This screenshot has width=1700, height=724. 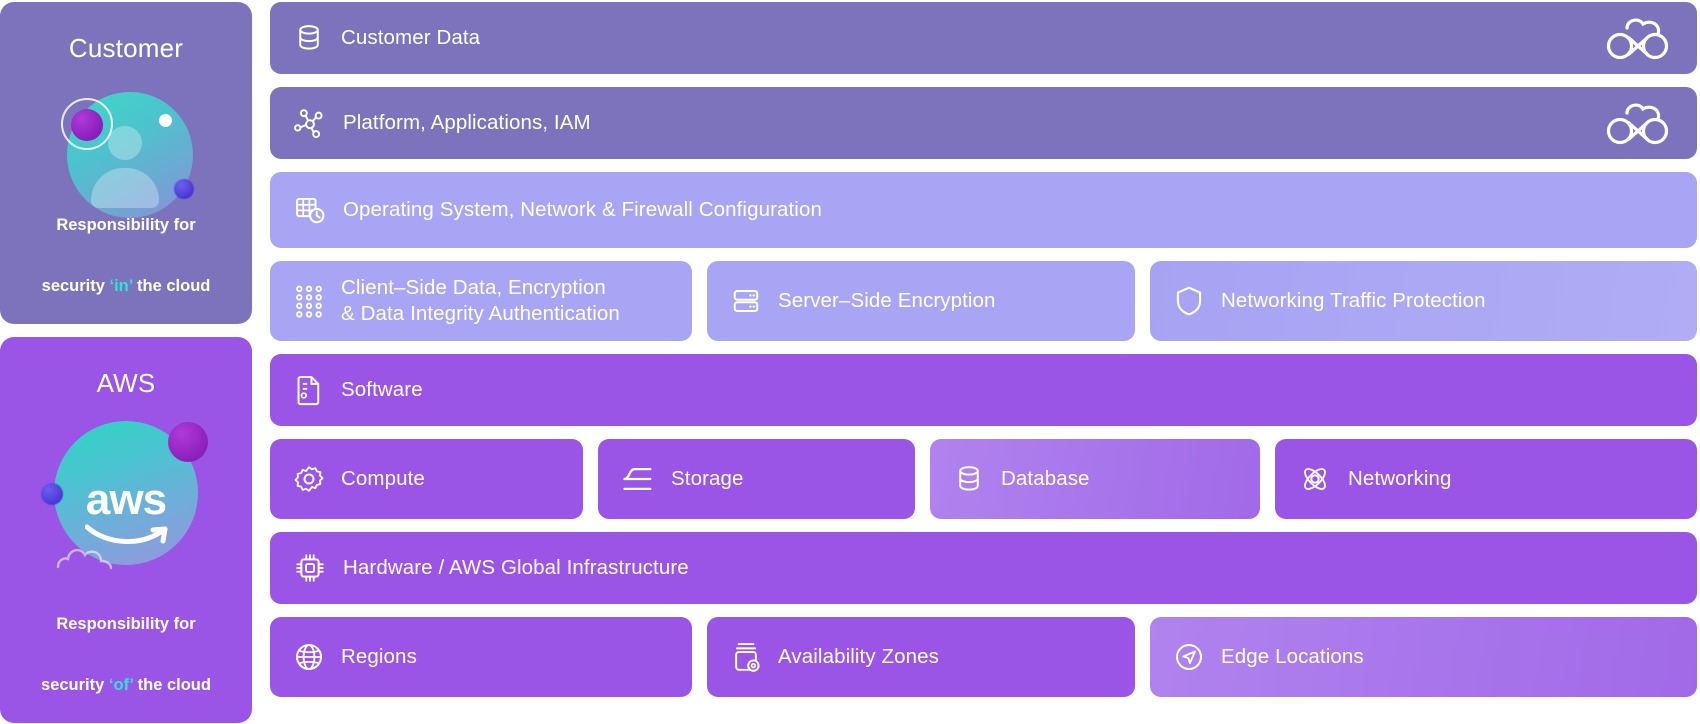 What do you see at coordinates (467, 122) in the screenshot?
I see `cell-label: Platform, Applications, IAM` at bounding box center [467, 122].